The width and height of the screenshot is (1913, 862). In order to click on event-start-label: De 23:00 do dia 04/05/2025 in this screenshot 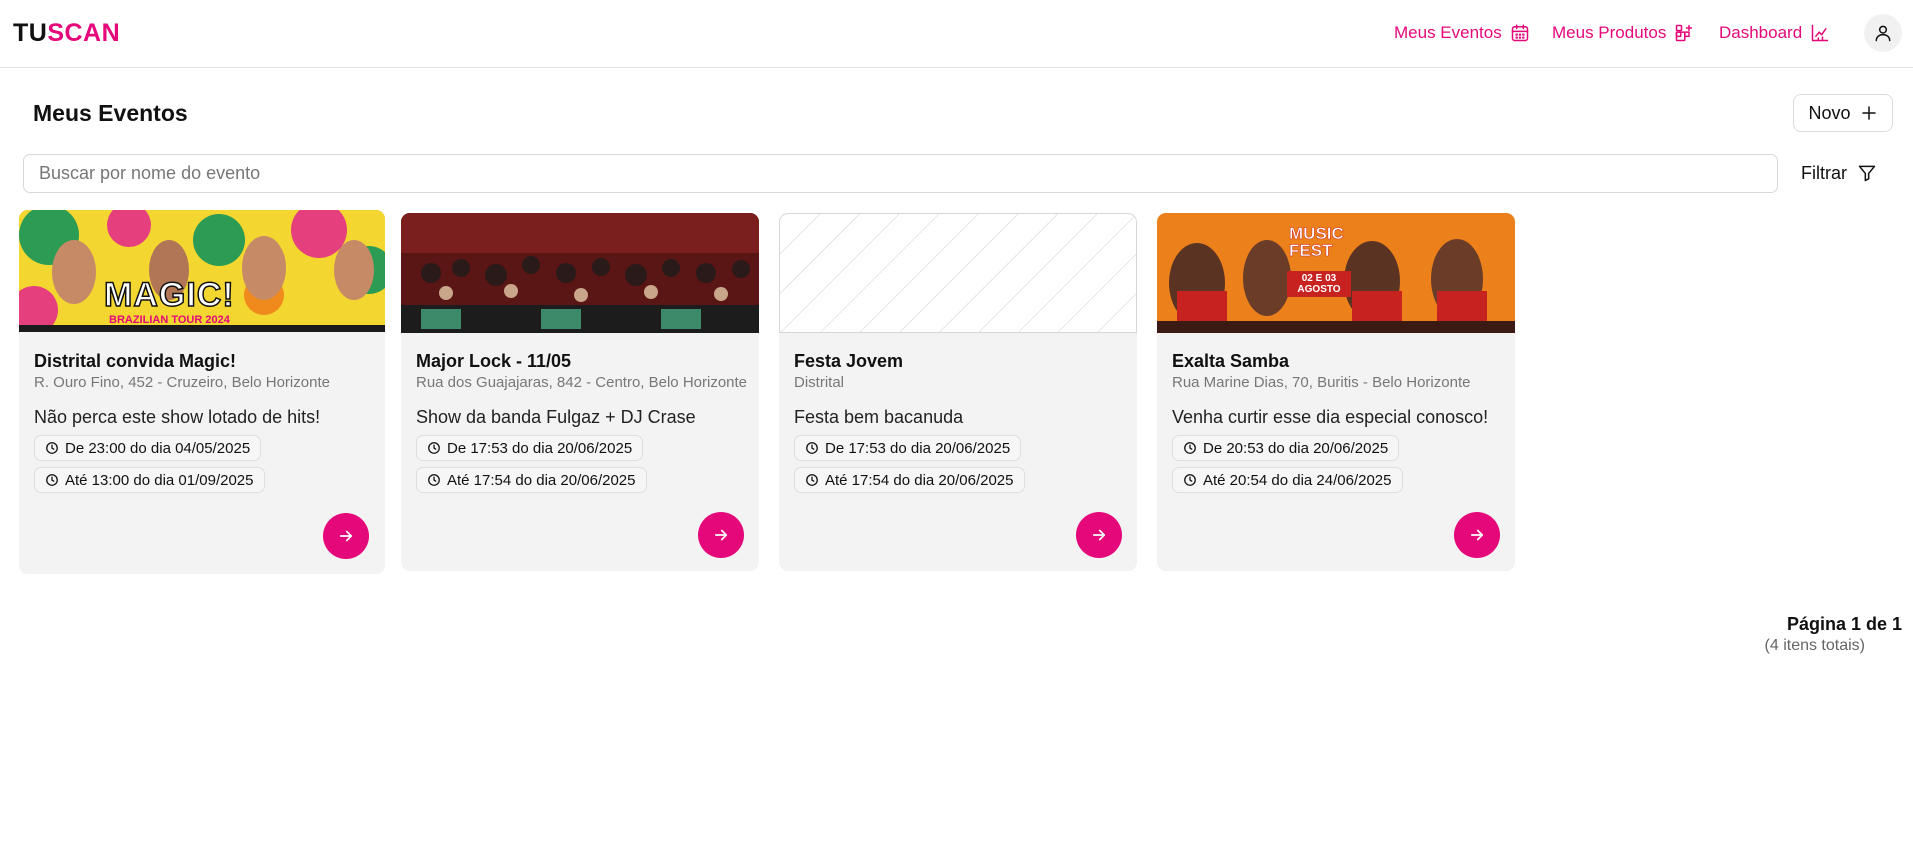, I will do `click(158, 448)`.